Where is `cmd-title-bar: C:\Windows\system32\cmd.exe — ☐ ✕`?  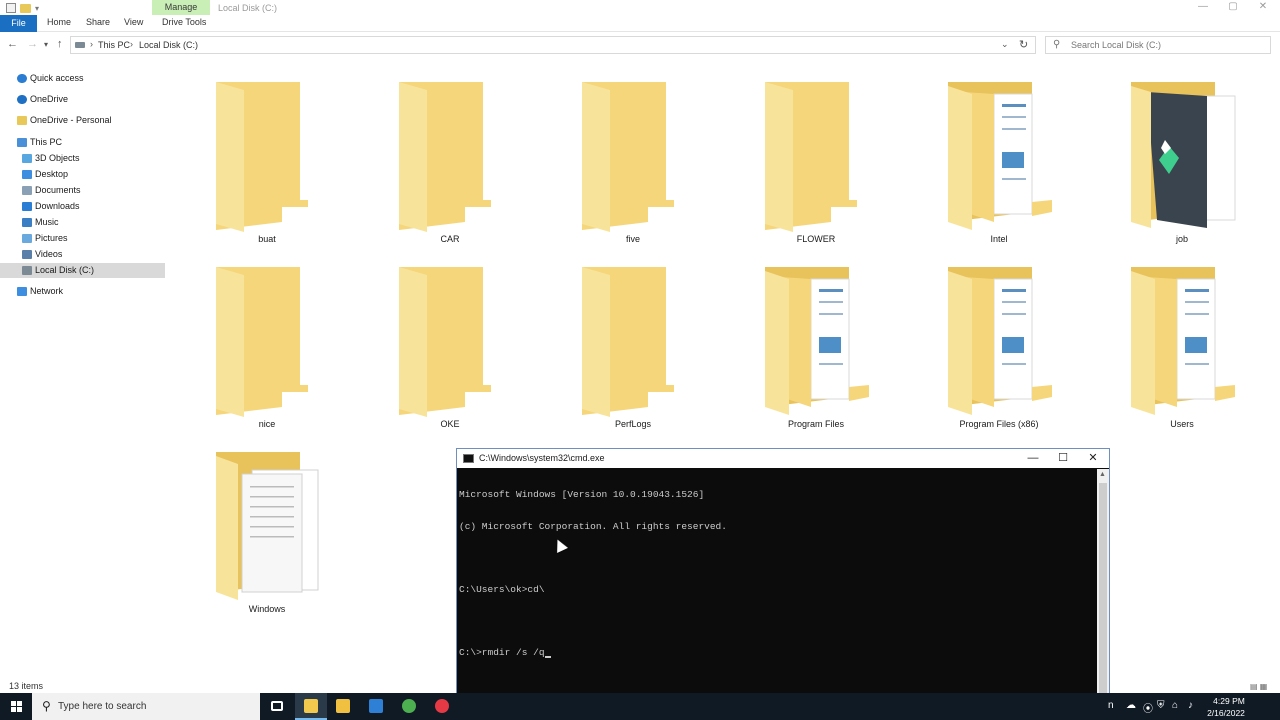 cmd-title-bar: C:\Windows\system32\cmd.exe — ☐ ✕ is located at coordinates (783, 458).